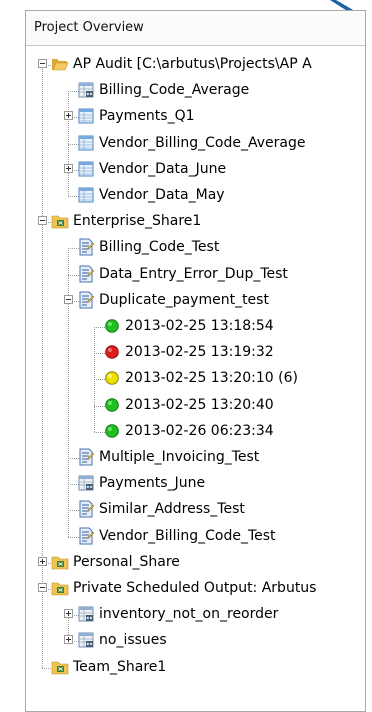 This screenshot has width=372, height=712. I want to click on tree-item: 2013-02-25 13:20:40, so click(195, 406).